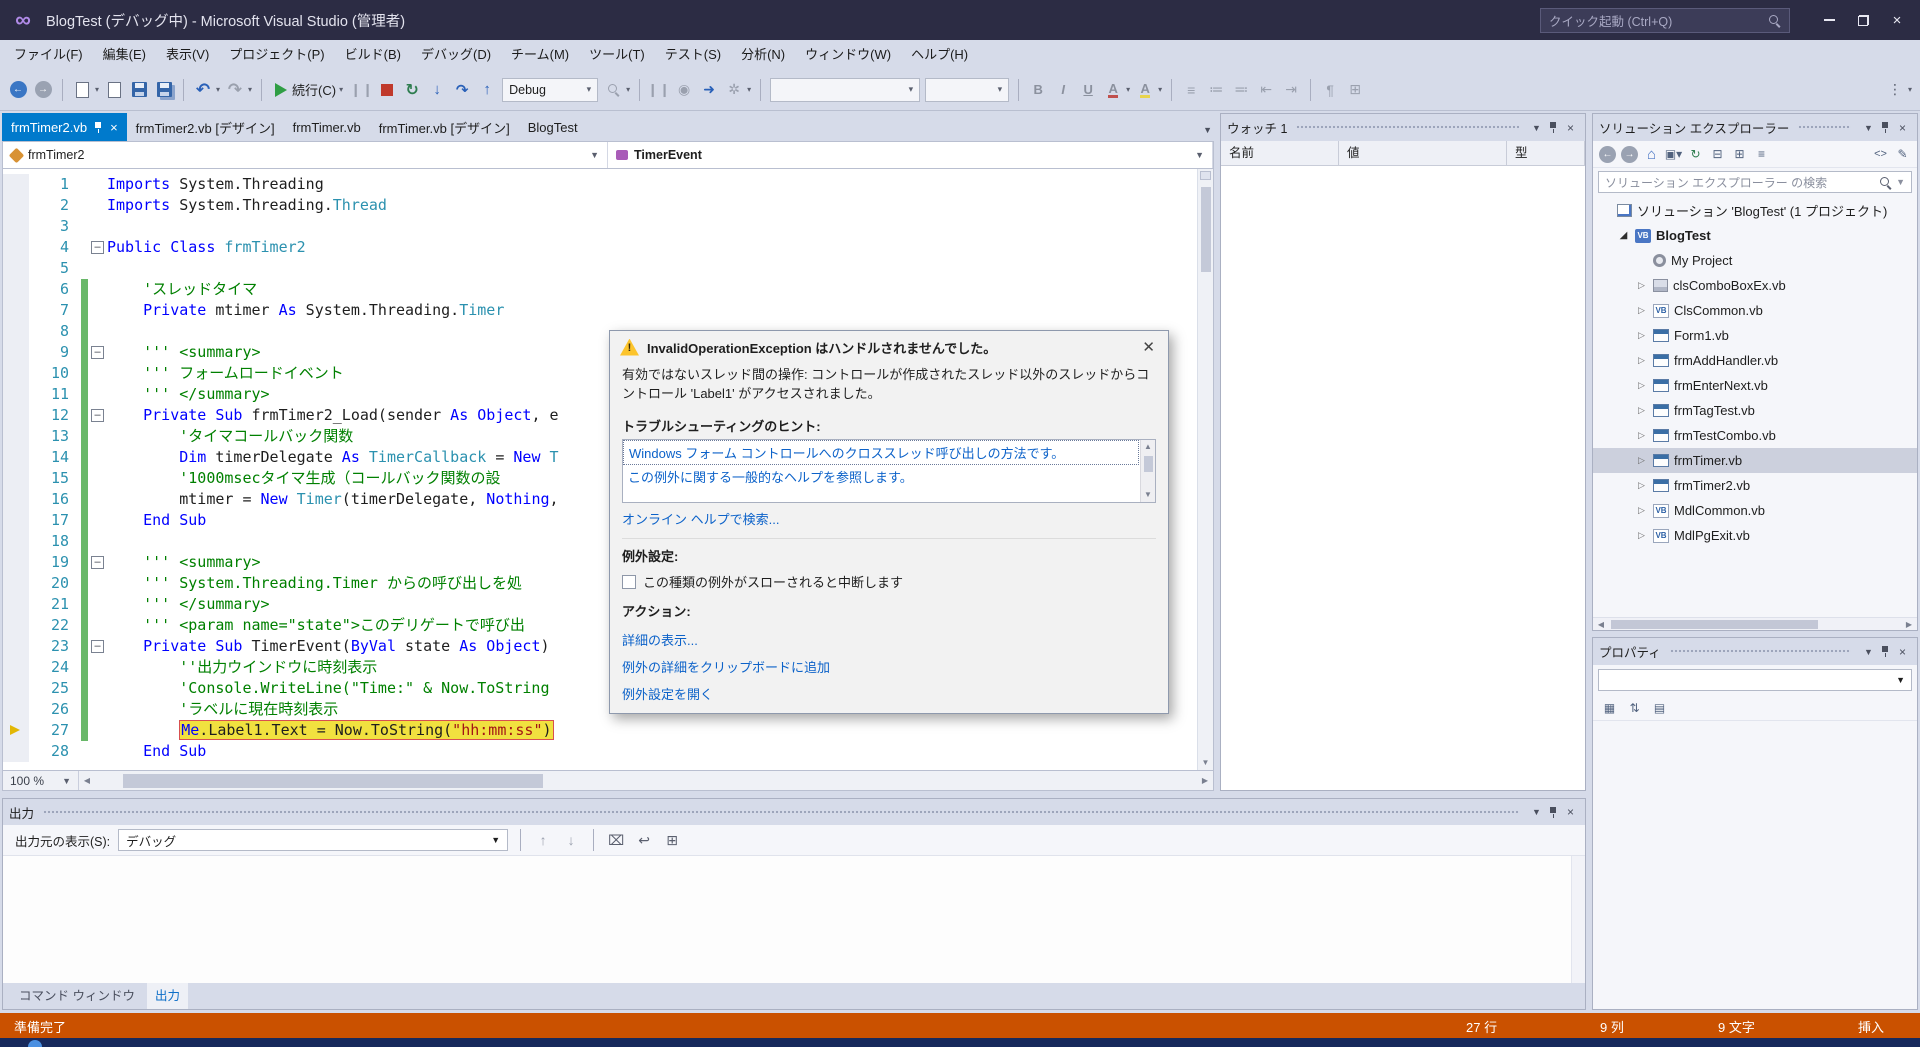 The image size is (1920, 1047). Describe the element at coordinates (889, 691) in the screenshot. I see `open-exception-settings-link: 例外設定を開く` at that location.